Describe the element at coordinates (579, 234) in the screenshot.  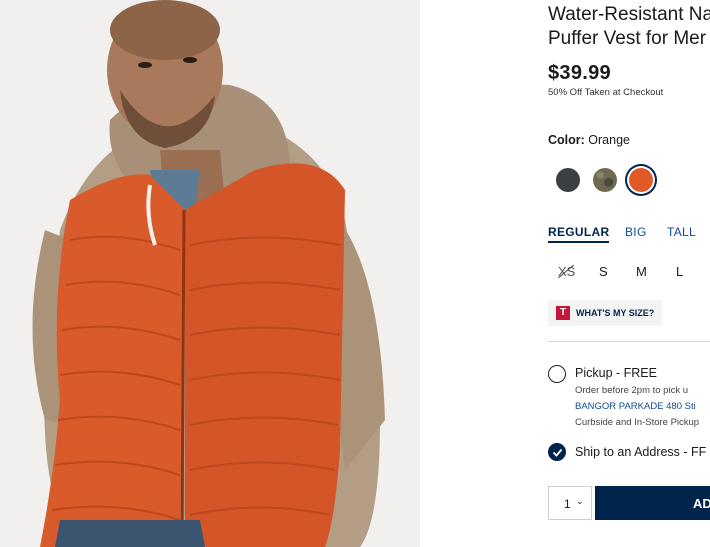
I see `tab-regular: REGULAR` at that location.